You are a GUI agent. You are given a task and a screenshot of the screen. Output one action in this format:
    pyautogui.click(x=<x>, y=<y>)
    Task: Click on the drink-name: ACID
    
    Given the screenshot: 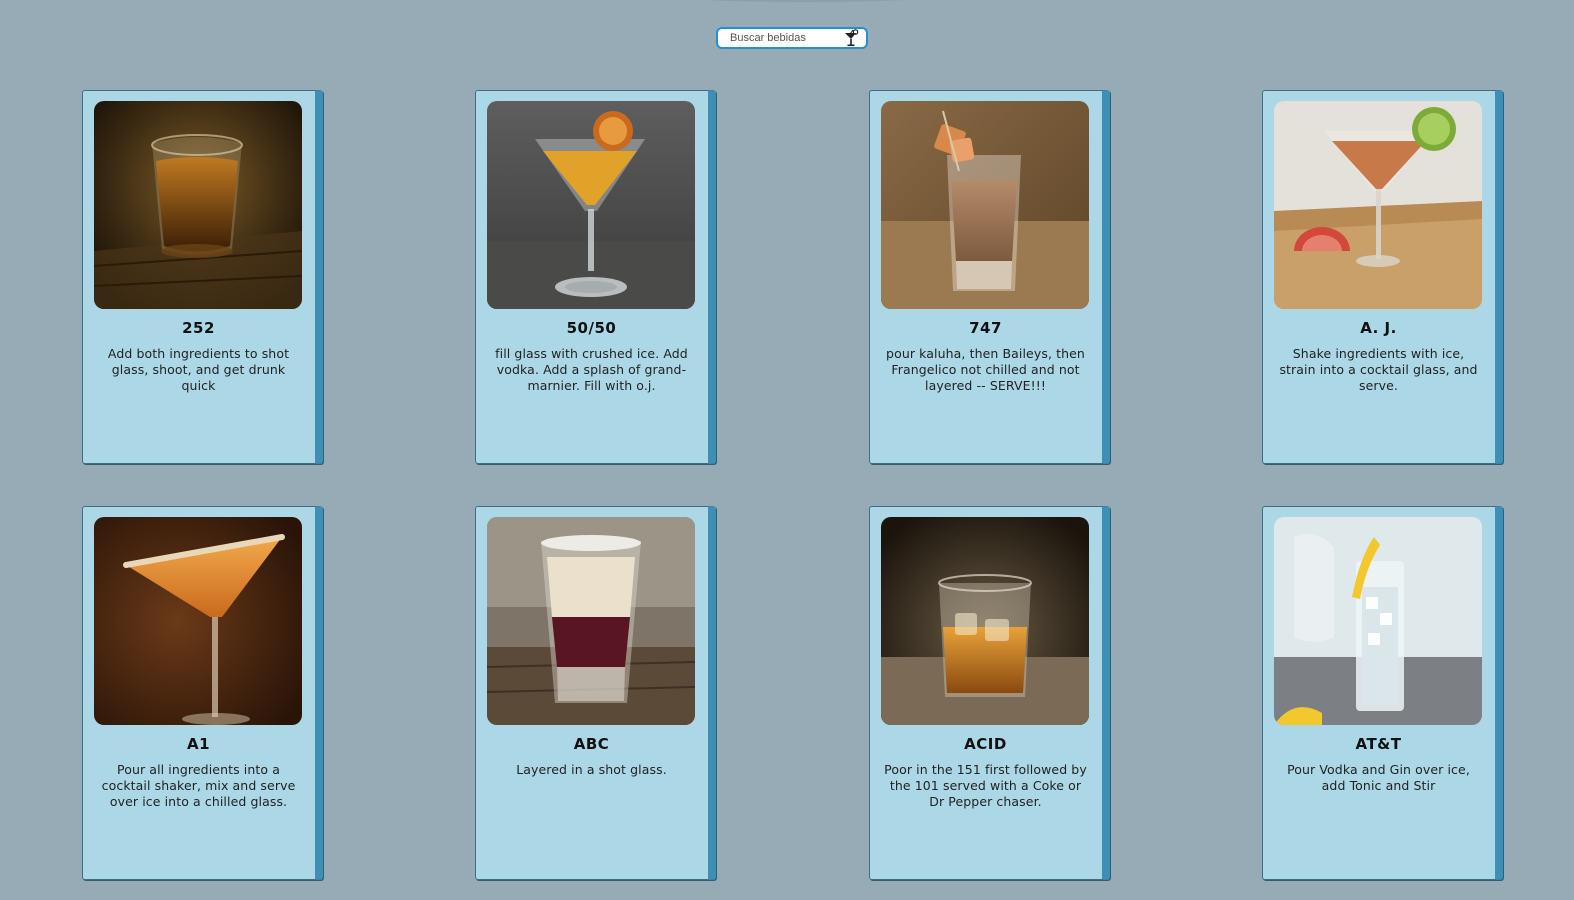 What is the action you would take?
    pyautogui.click(x=985, y=744)
    